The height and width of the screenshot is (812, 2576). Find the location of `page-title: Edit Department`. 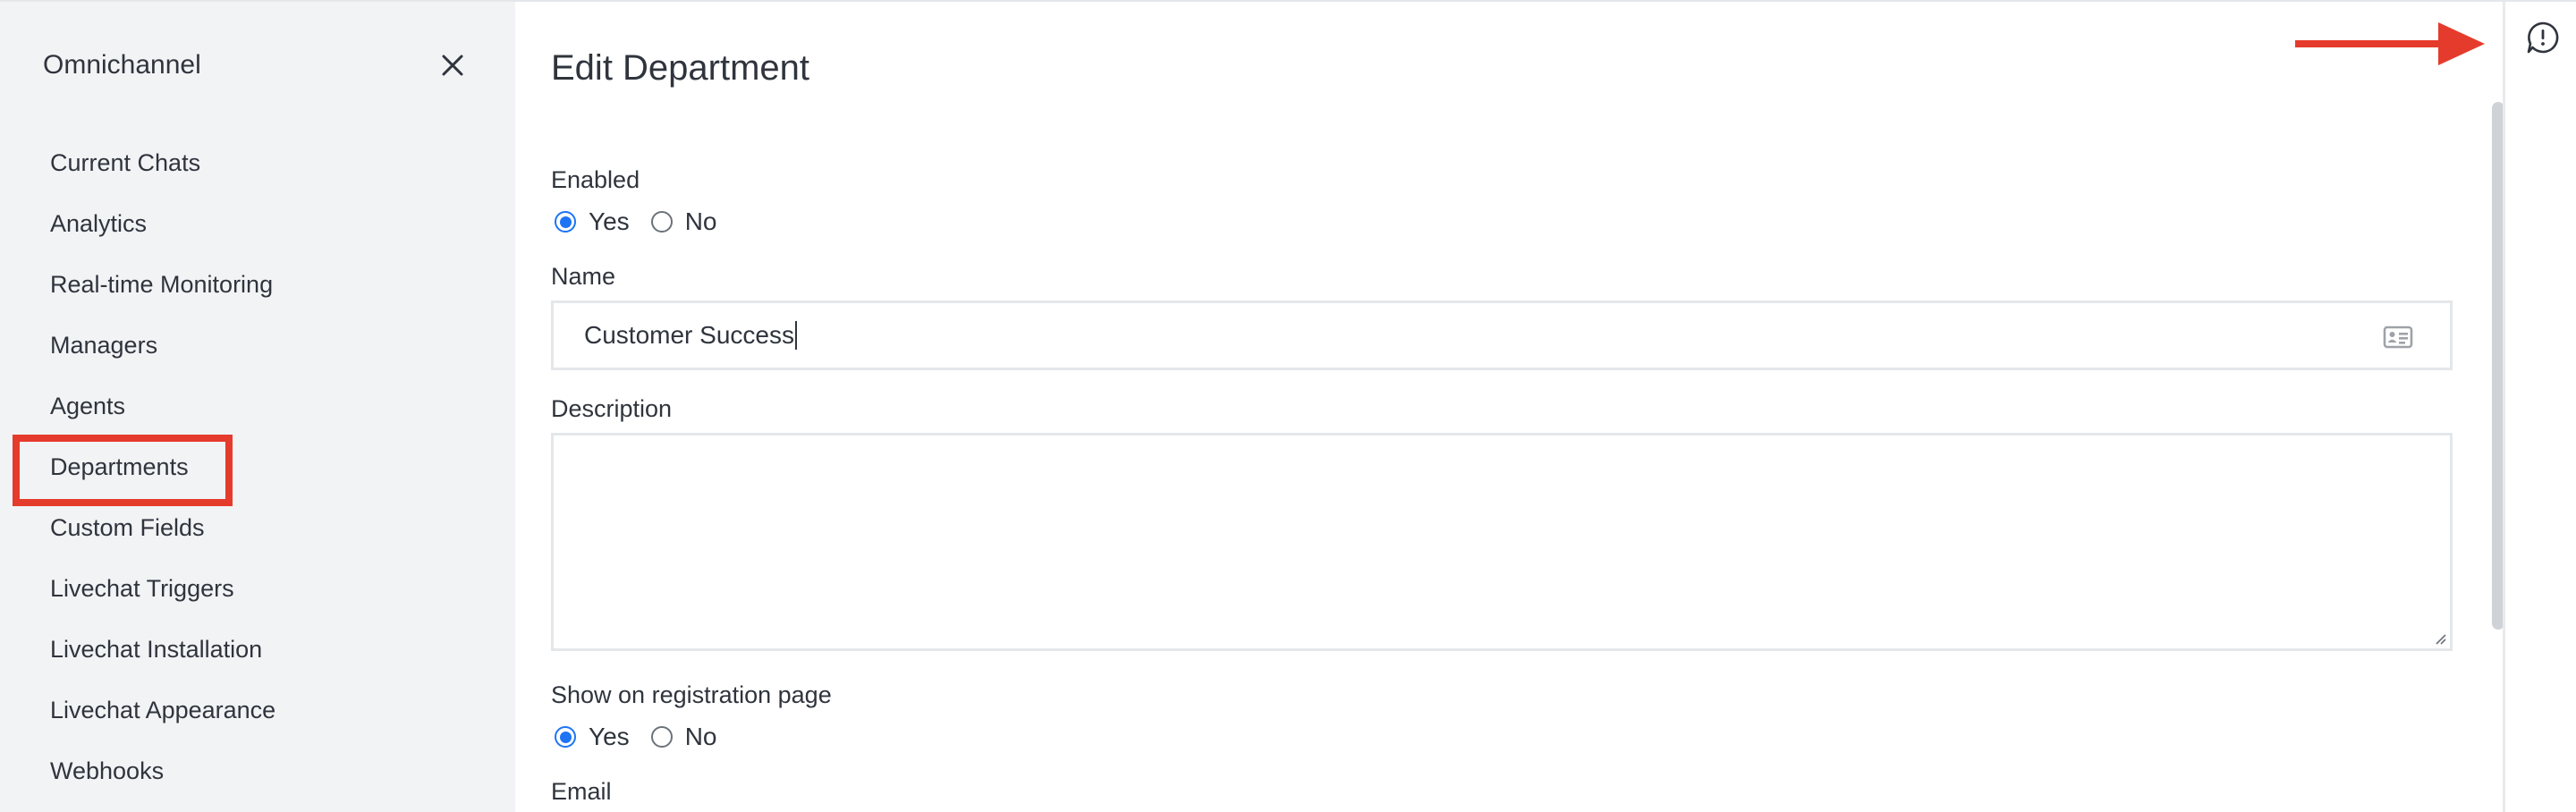

page-title: Edit Department is located at coordinates (680, 68).